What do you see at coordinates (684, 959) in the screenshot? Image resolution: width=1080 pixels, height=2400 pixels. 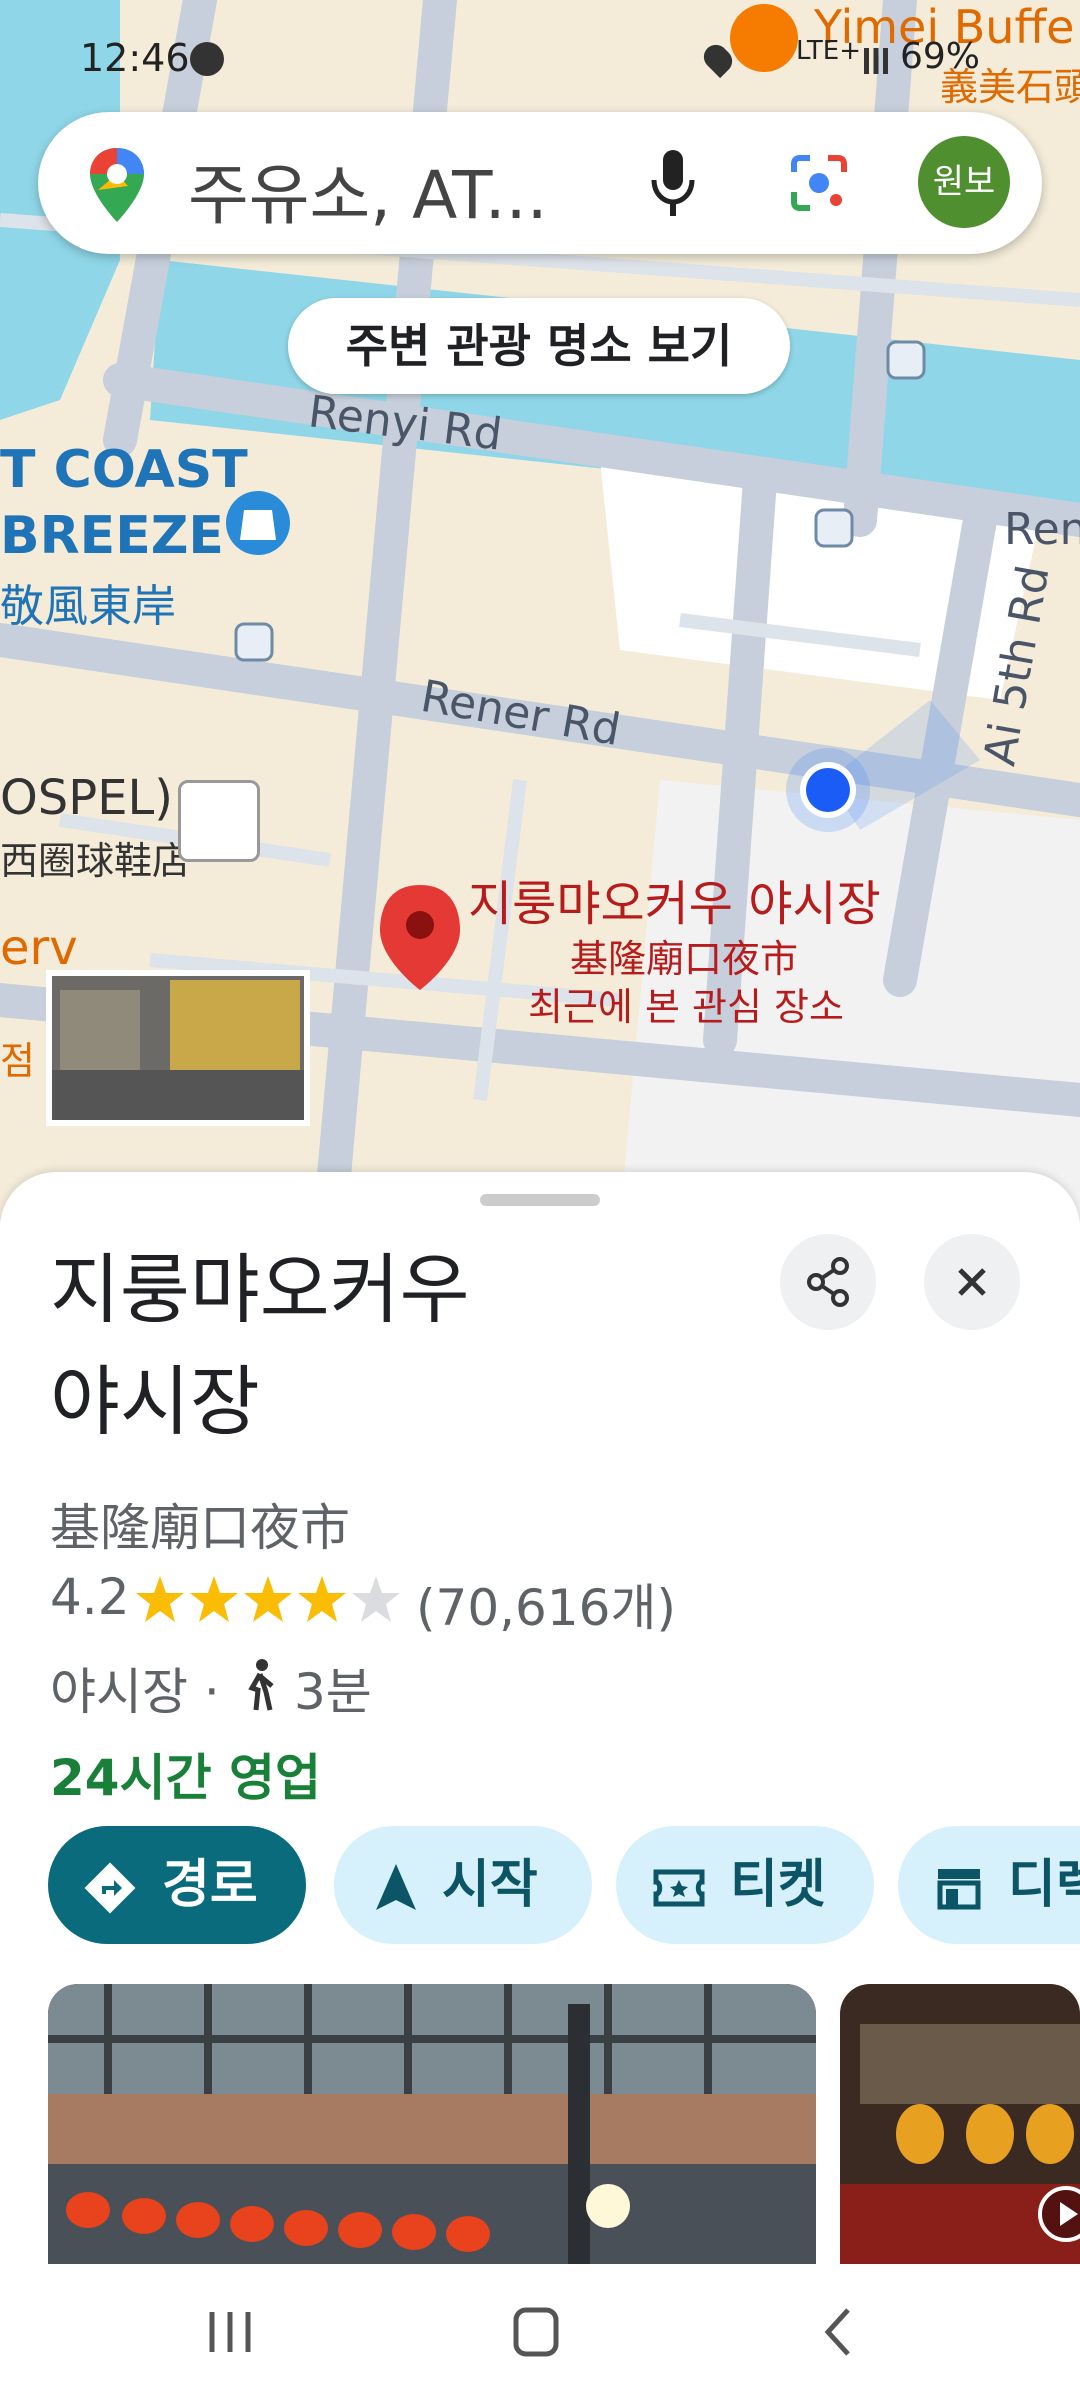 I see `marker-name-zh: 基隆廟口夜市` at bounding box center [684, 959].